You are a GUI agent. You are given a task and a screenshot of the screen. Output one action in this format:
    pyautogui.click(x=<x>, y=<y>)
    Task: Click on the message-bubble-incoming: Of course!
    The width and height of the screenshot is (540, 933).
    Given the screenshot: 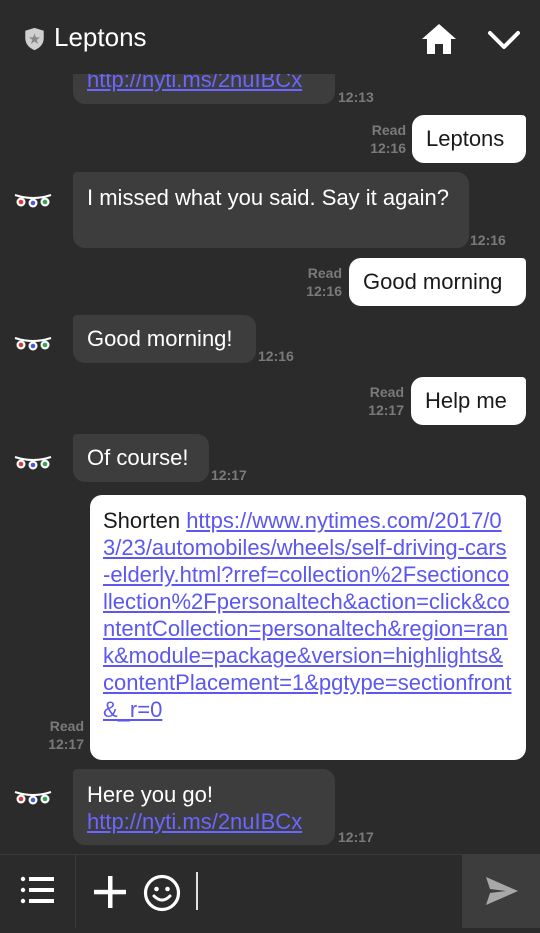 What is the action you would take?
    pyautogui.click(x=141, y=458)
    